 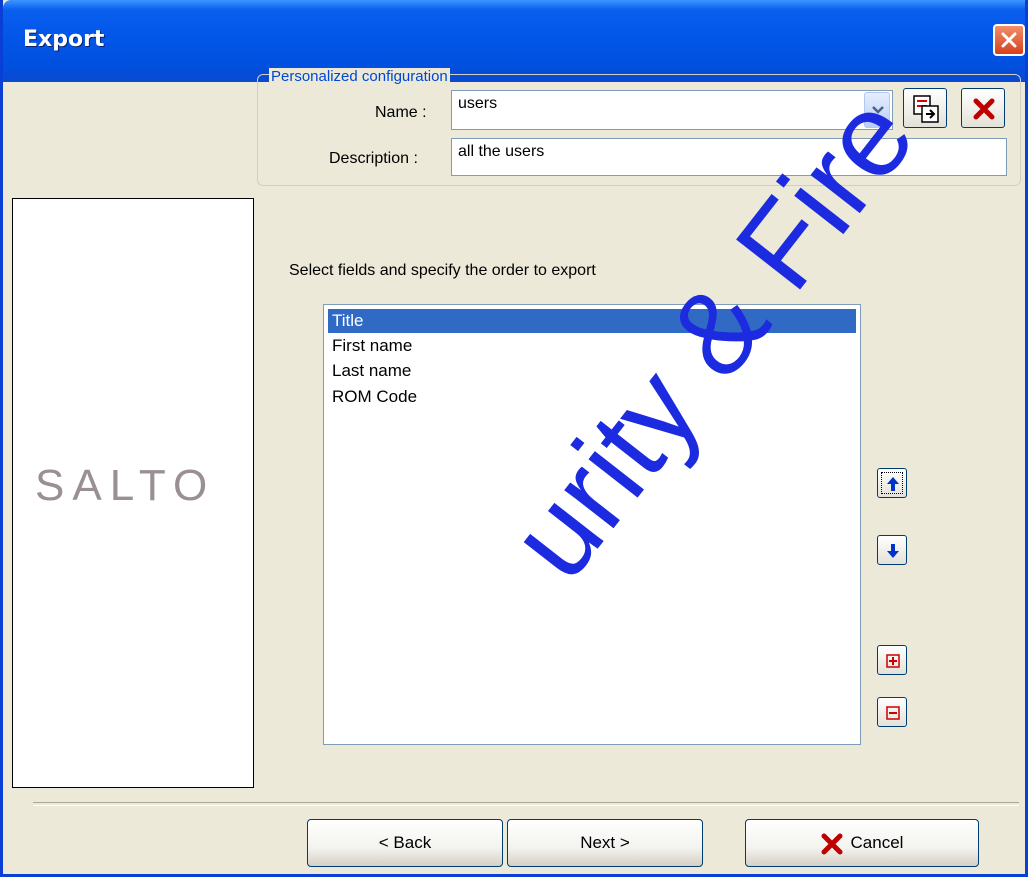 I want to click on add-field-button, so click(x=892, y=660).